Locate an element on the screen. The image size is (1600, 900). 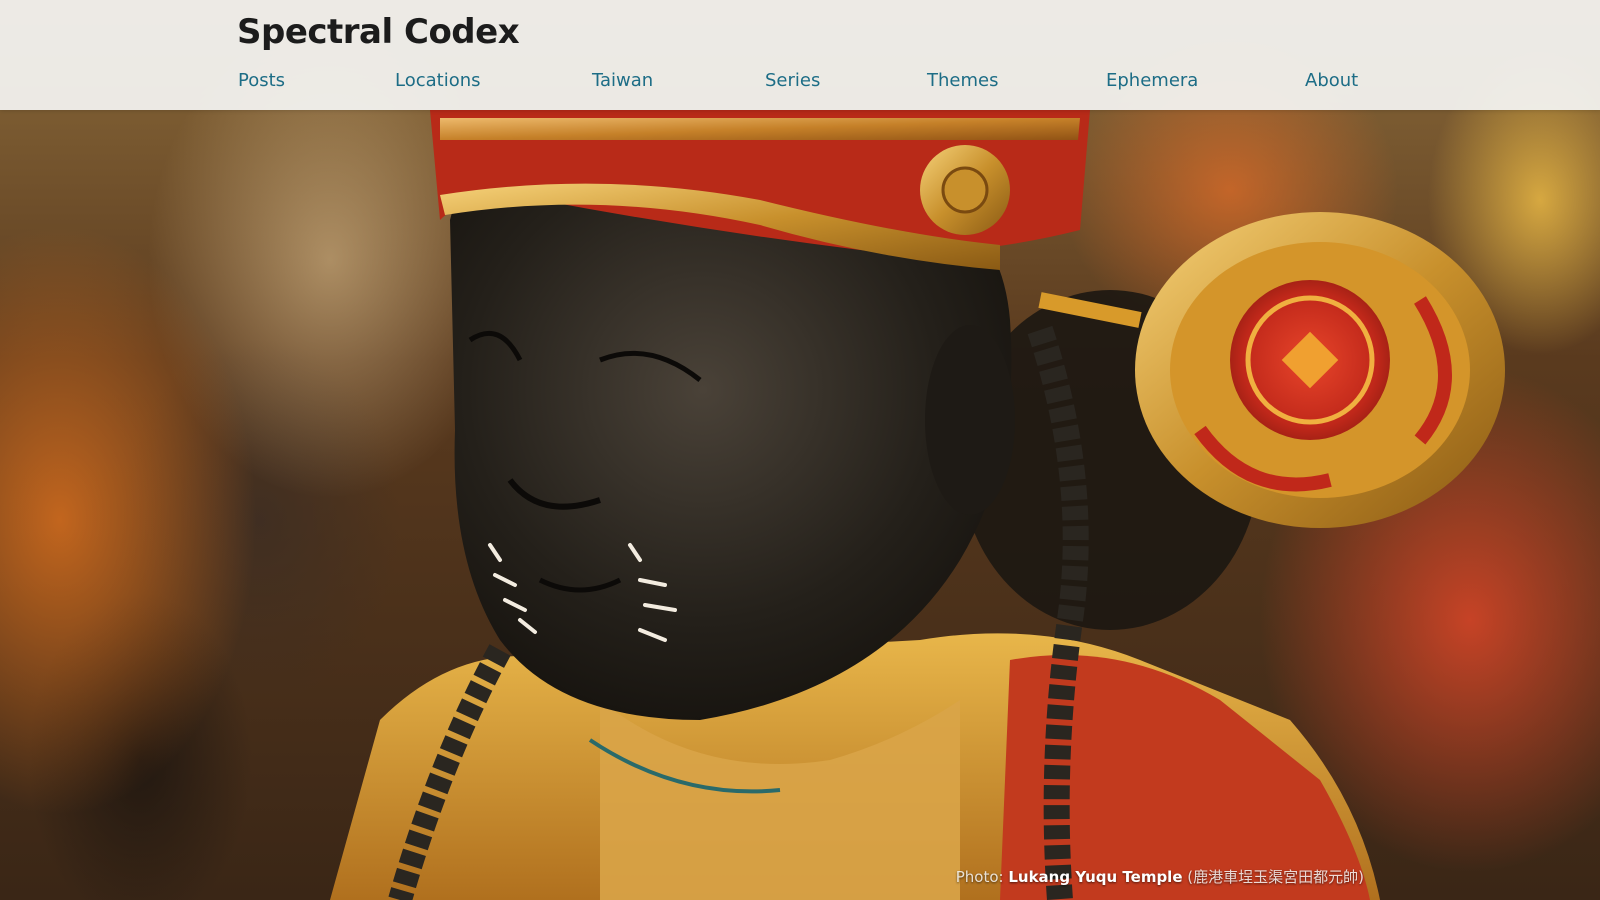
nav-item-posts: Posts is located at coordinates (261, 80).